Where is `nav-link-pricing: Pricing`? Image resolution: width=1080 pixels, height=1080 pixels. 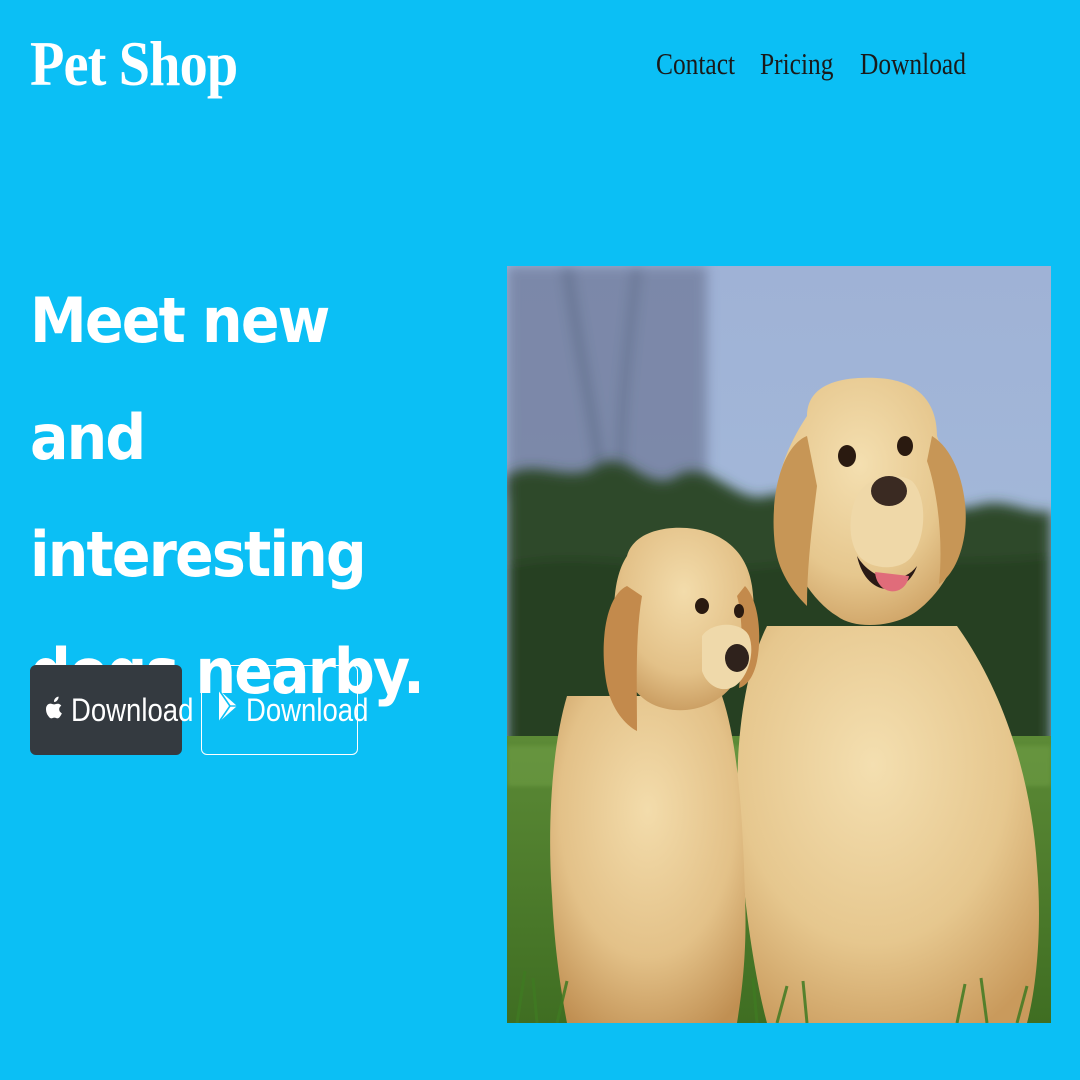
nav-link-pricing: Pricing is located at coordinates (796, 64).